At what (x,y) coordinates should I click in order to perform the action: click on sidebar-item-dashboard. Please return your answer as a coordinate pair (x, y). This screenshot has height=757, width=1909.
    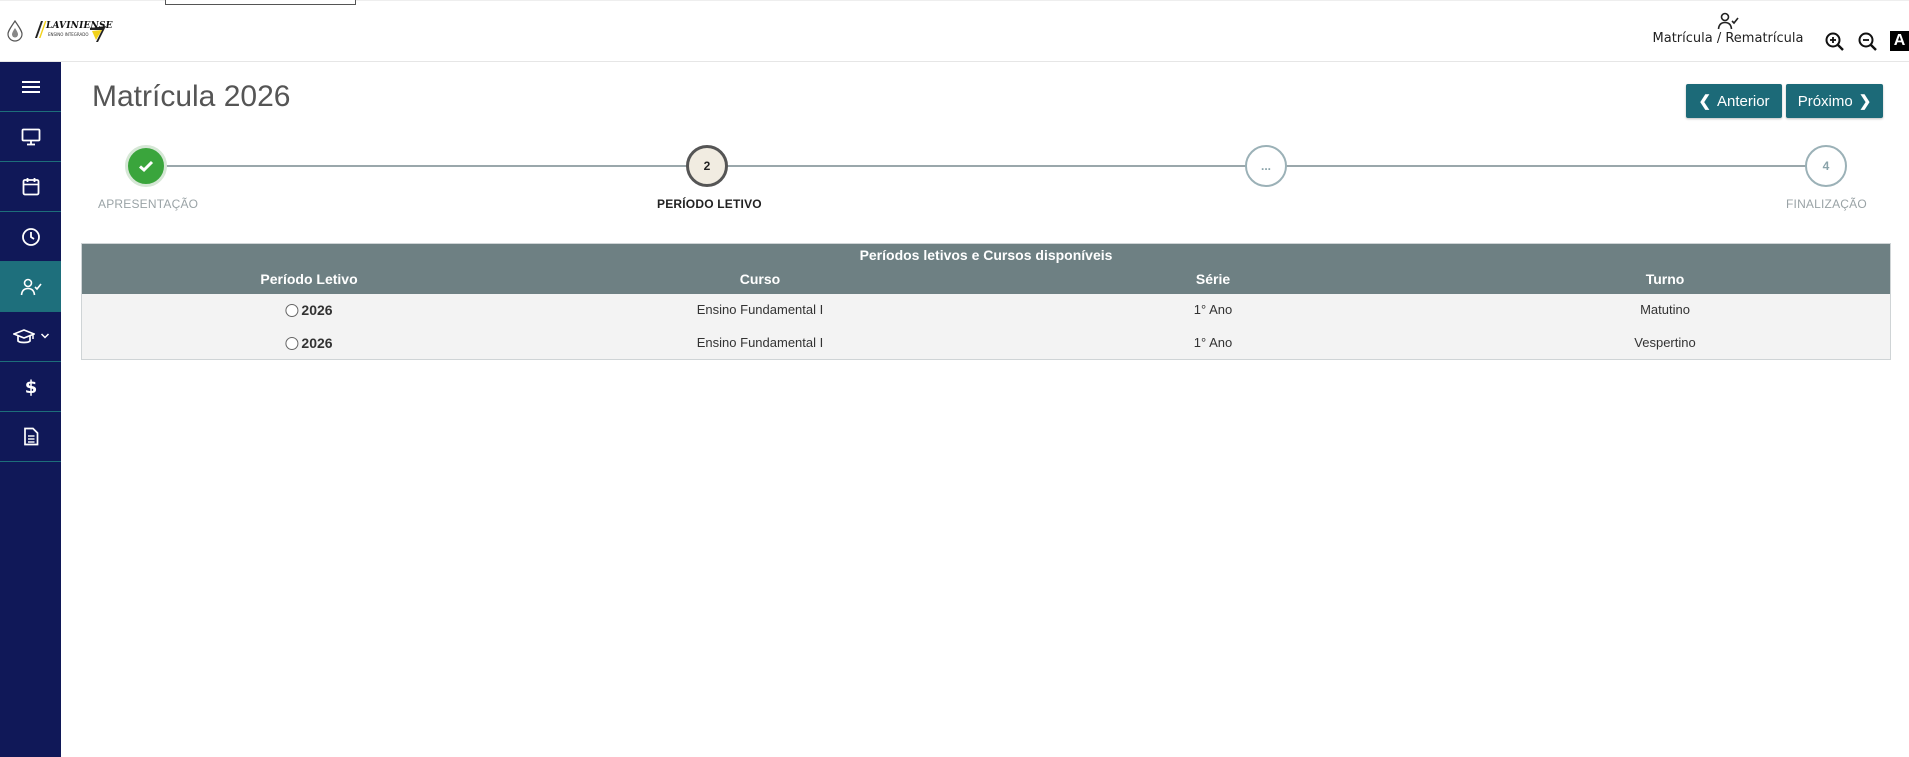
    Looking at the image, I should click on (30, 137).